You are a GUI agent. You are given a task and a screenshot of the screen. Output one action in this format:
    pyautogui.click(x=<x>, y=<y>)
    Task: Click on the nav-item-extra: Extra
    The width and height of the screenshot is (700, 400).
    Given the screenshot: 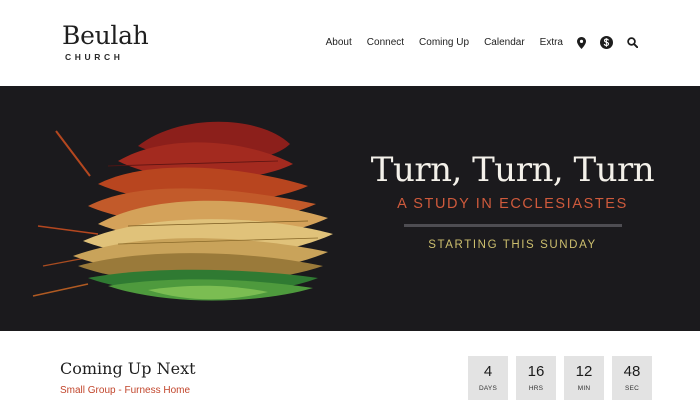 What is the action you would take?
    pyautogui.click(x=551, y=42)
    